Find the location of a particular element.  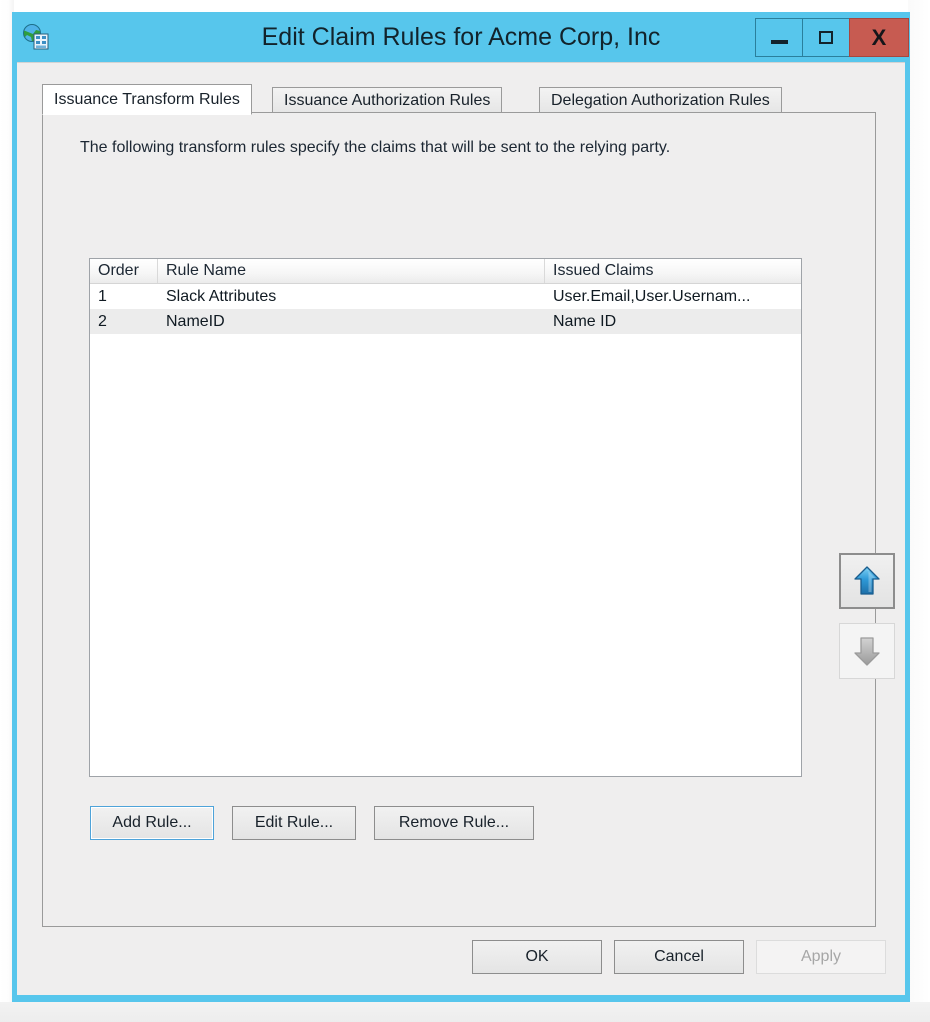

cell-order: 1 is located at coordinates (102, 296).